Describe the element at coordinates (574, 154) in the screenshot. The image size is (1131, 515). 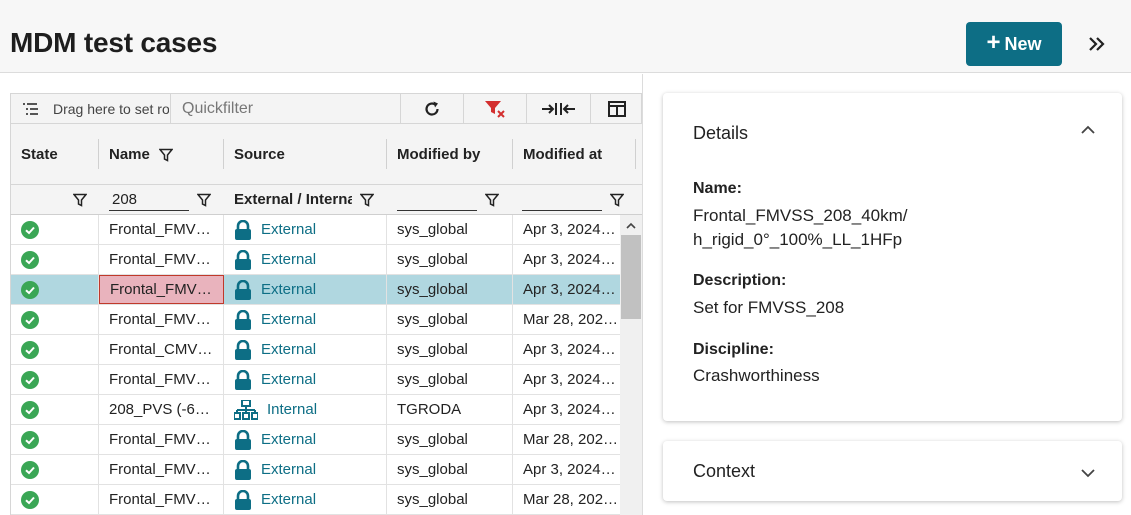
I see `column-header-modified-at: Modified at` at that location.